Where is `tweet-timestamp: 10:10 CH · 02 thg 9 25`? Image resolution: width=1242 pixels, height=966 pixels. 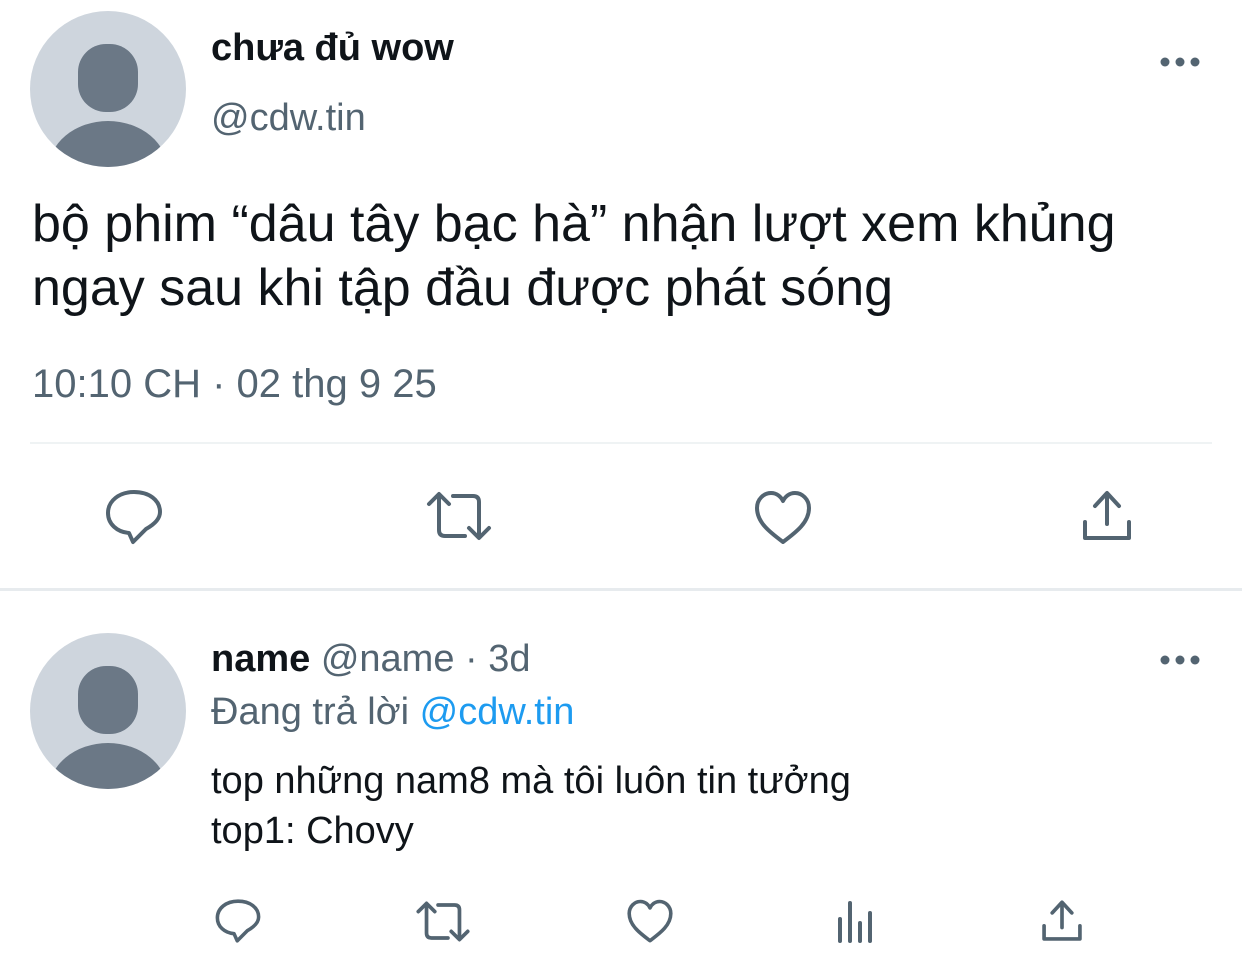
tweet-timestamp: 10:10 CH · 02 thg 9 25 is located at coordinates (234, 384).